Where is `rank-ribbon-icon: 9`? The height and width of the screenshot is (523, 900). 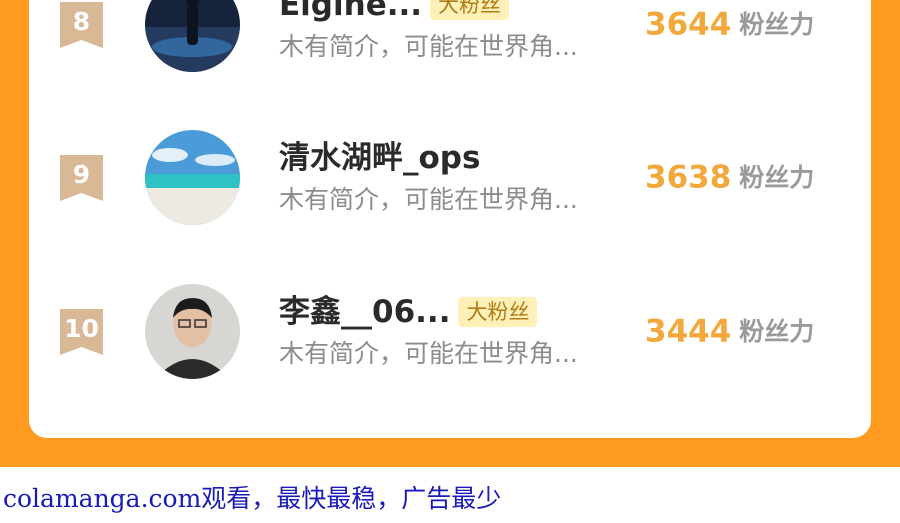 rank-ribbon-icon: 9 is located at coordinates (81, 178).